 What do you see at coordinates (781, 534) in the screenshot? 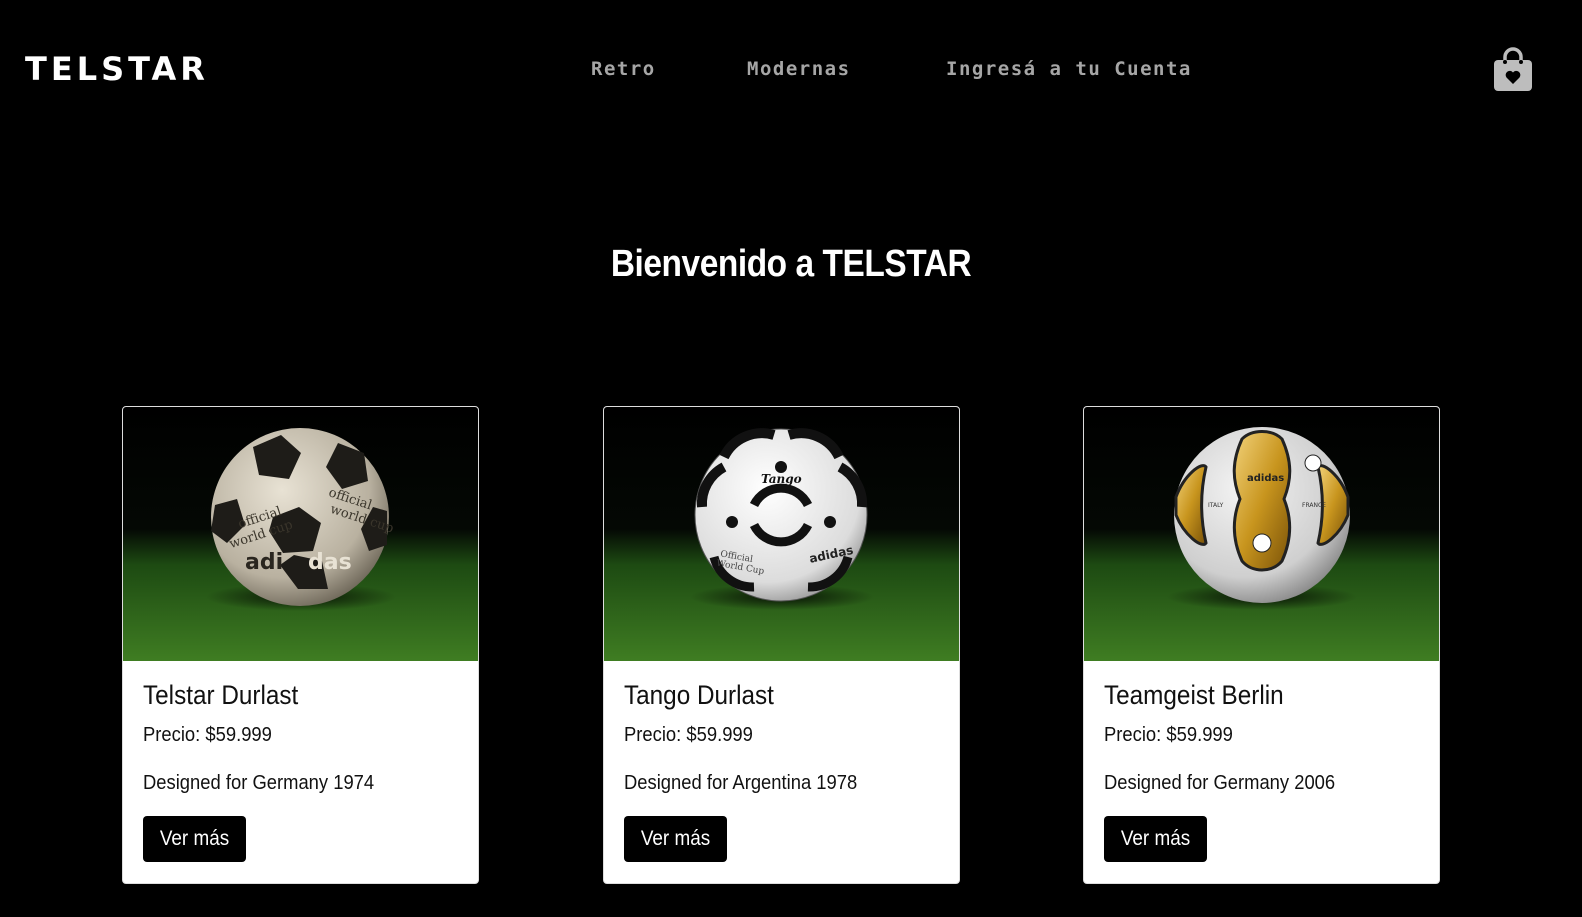
I see `ball-image-tango: Tango Official World Cup adidas` at bounding box center [781, 534].